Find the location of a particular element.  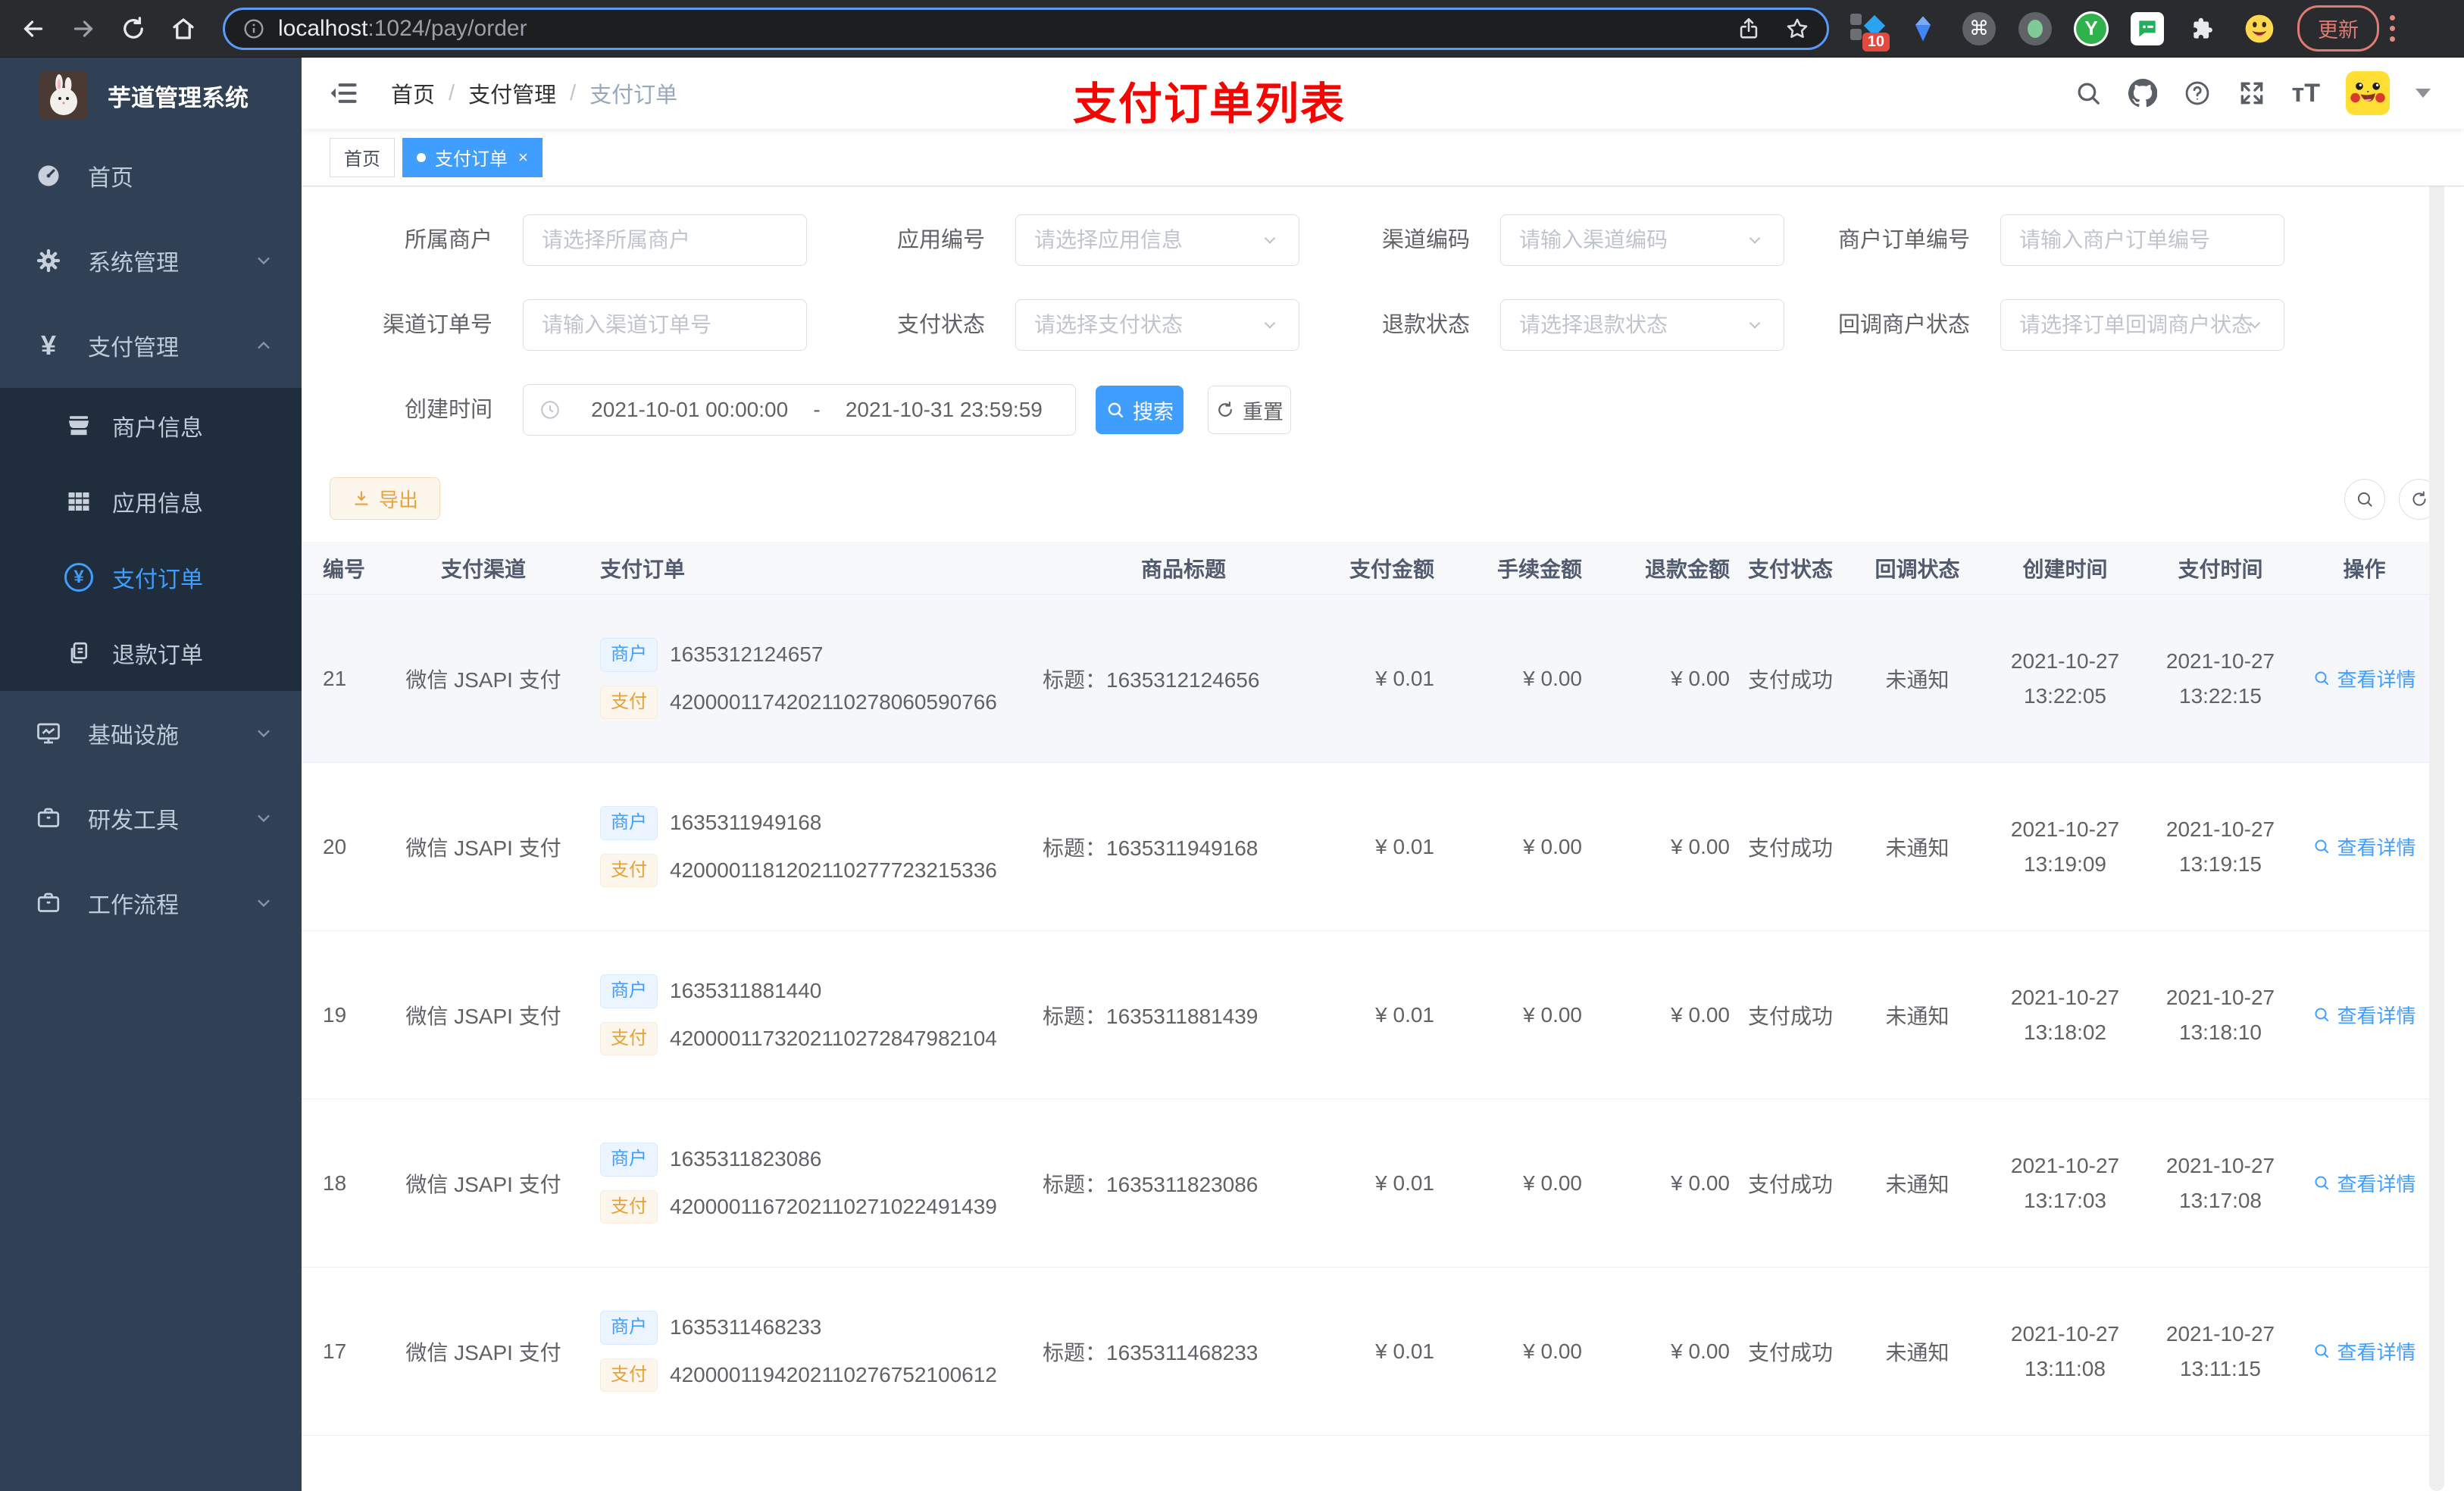

font-size-icon: тT is located at coordinates (2306, 93).